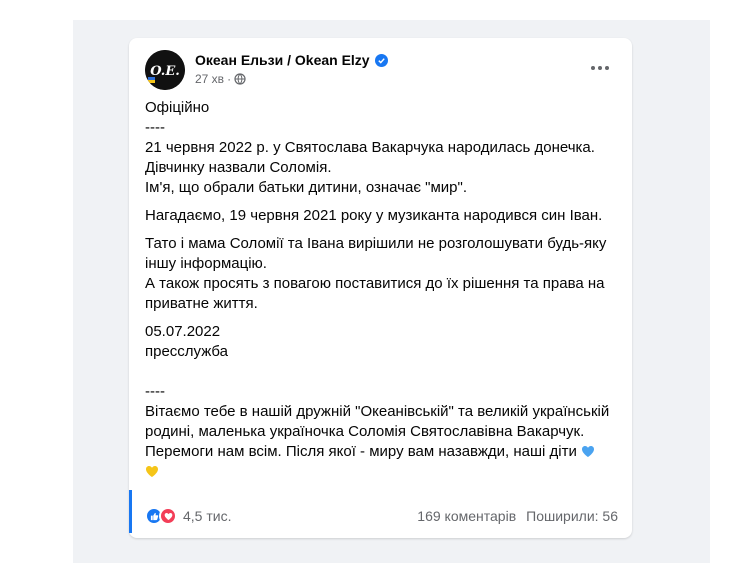  What do you see at coordinates (517, 516) in the screenshot?
I see `footer-stats: 169 коментарів Поширили: 56` at bounding box center [517, 516].